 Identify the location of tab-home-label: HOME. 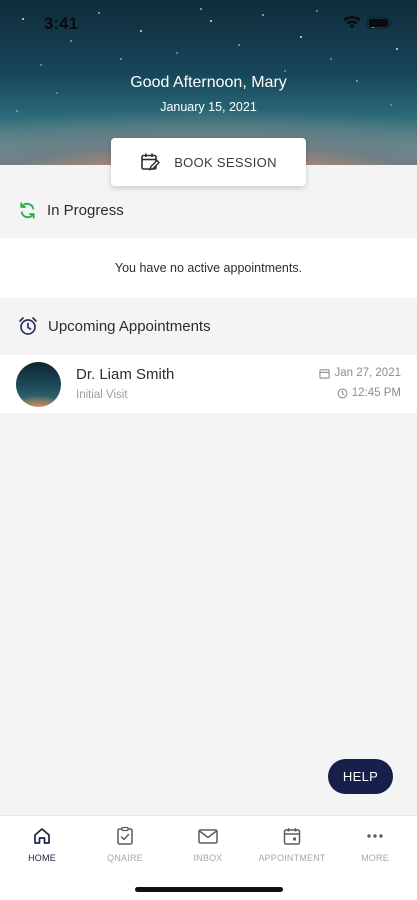
(42, 858).